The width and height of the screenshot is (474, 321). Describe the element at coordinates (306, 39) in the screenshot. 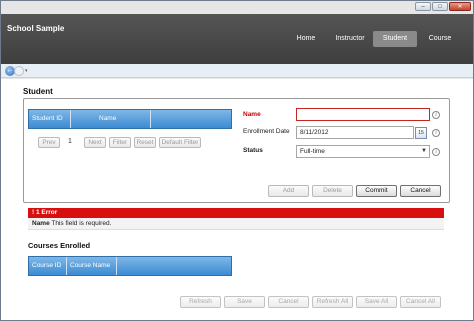

I see `nav-home: Home` at that location.